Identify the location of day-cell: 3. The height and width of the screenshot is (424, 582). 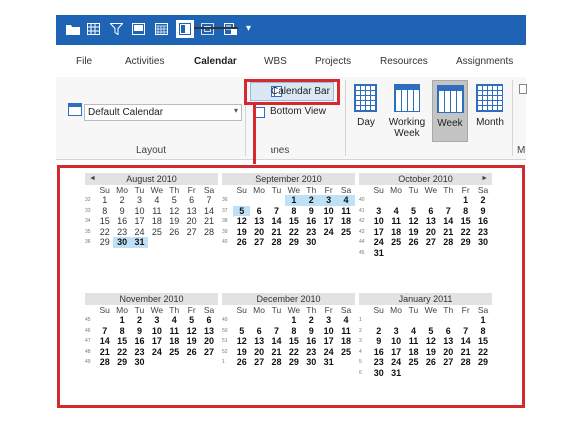
(139, 200).